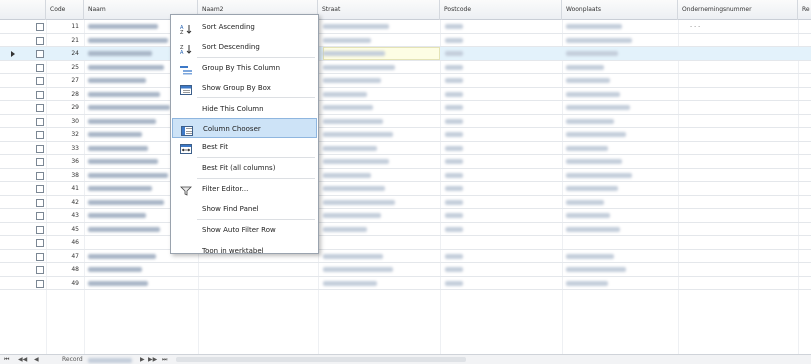 This screenshot has width=811, height=364. What do you see at coordinates (233, 251) in the screenshot?
I see `menu-item-label: Toon in werktabel` at bounding box center [233, 251].